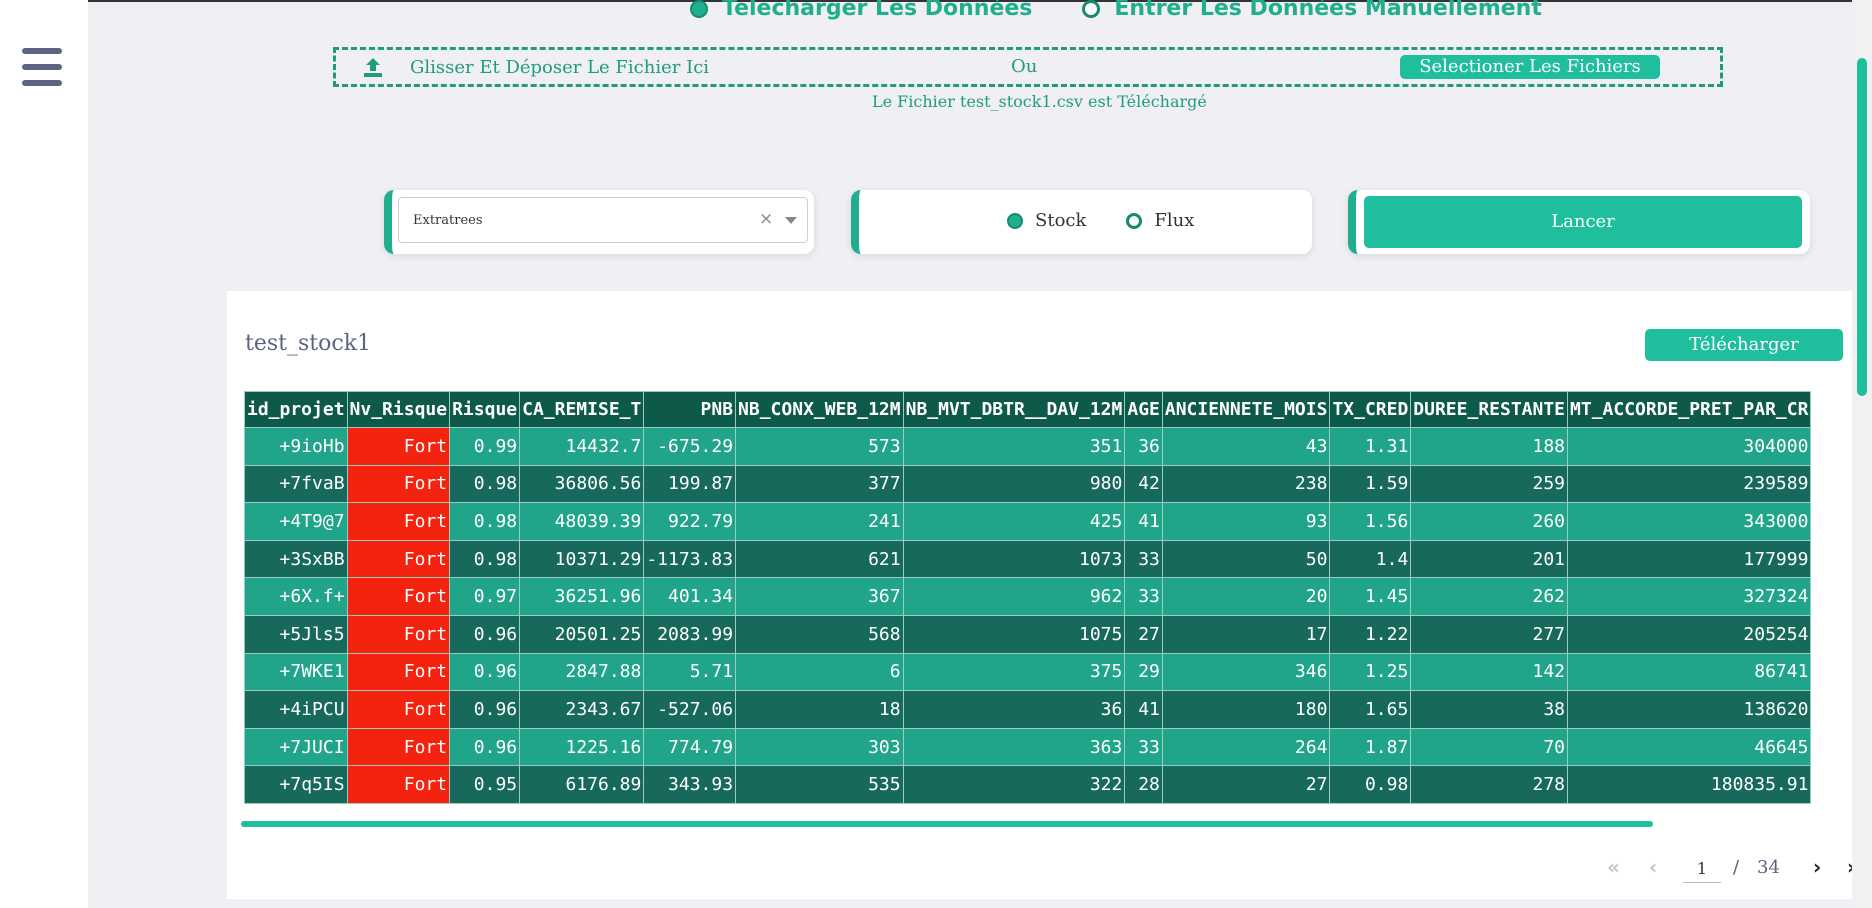  Describe the element at coordinates (690, 409) in the screenshot. I see `column-header: PNB` at that location.